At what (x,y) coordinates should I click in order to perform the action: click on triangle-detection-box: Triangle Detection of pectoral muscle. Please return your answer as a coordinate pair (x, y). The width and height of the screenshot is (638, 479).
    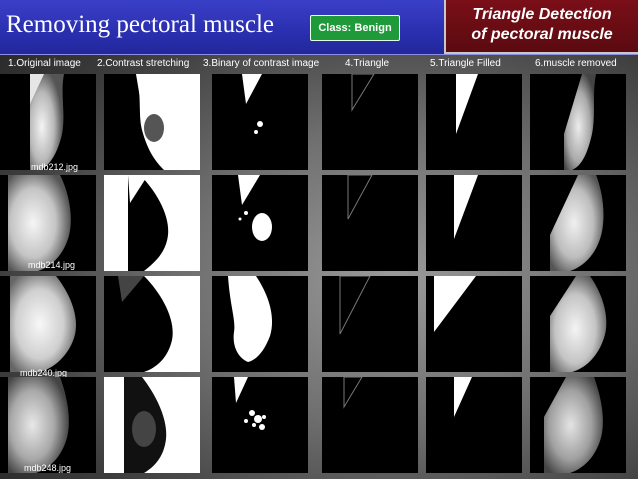
    Looking at the image, I should click on (541, 27).